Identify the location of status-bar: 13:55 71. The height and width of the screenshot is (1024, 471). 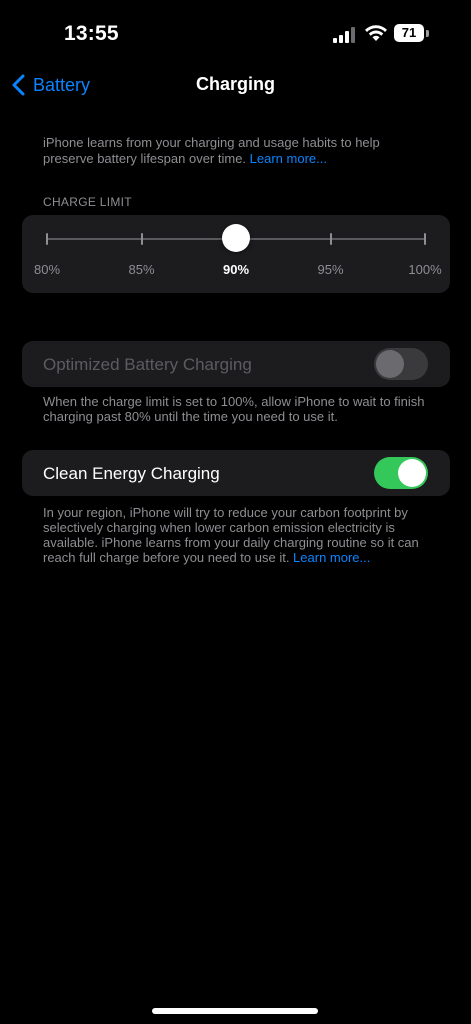
(235, 30).